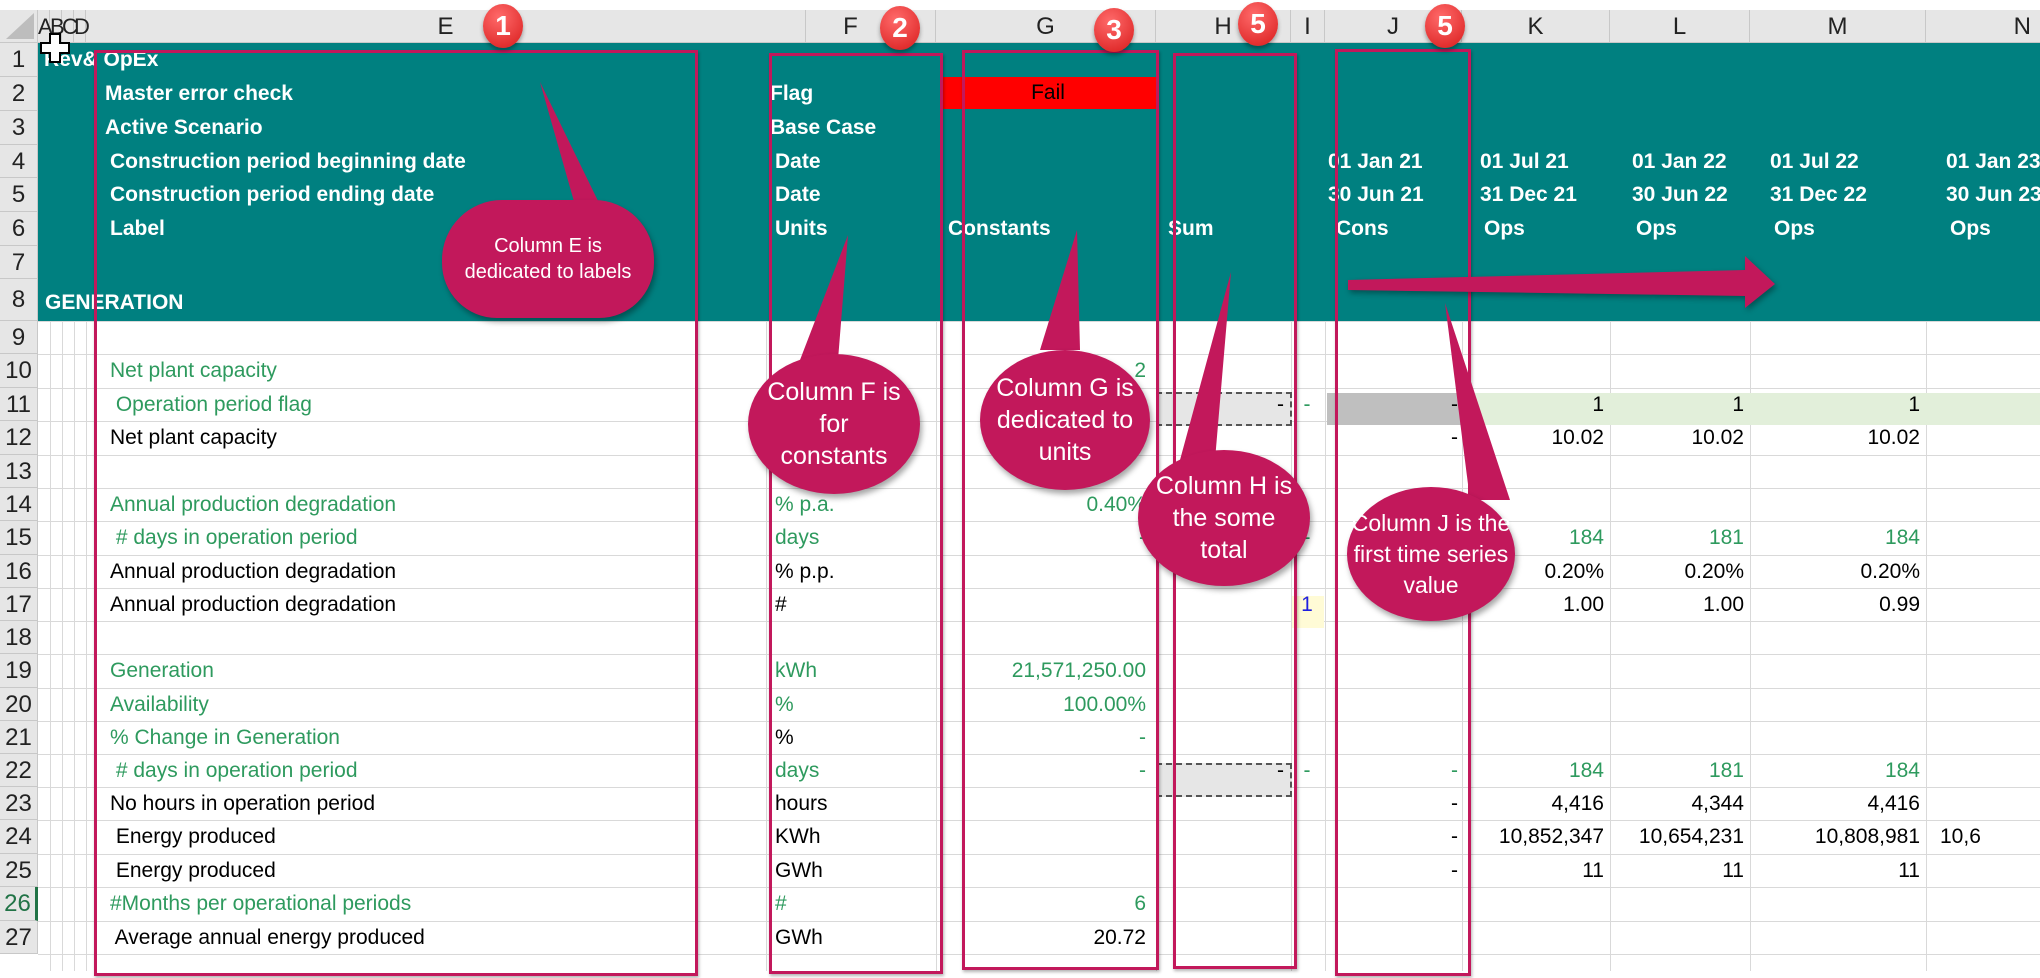 This screenshot has width=2040, height=978. Describe the element at coordinates (1114, 30) in the screenshot. I see `annotation-badge-3: 3` at that location.